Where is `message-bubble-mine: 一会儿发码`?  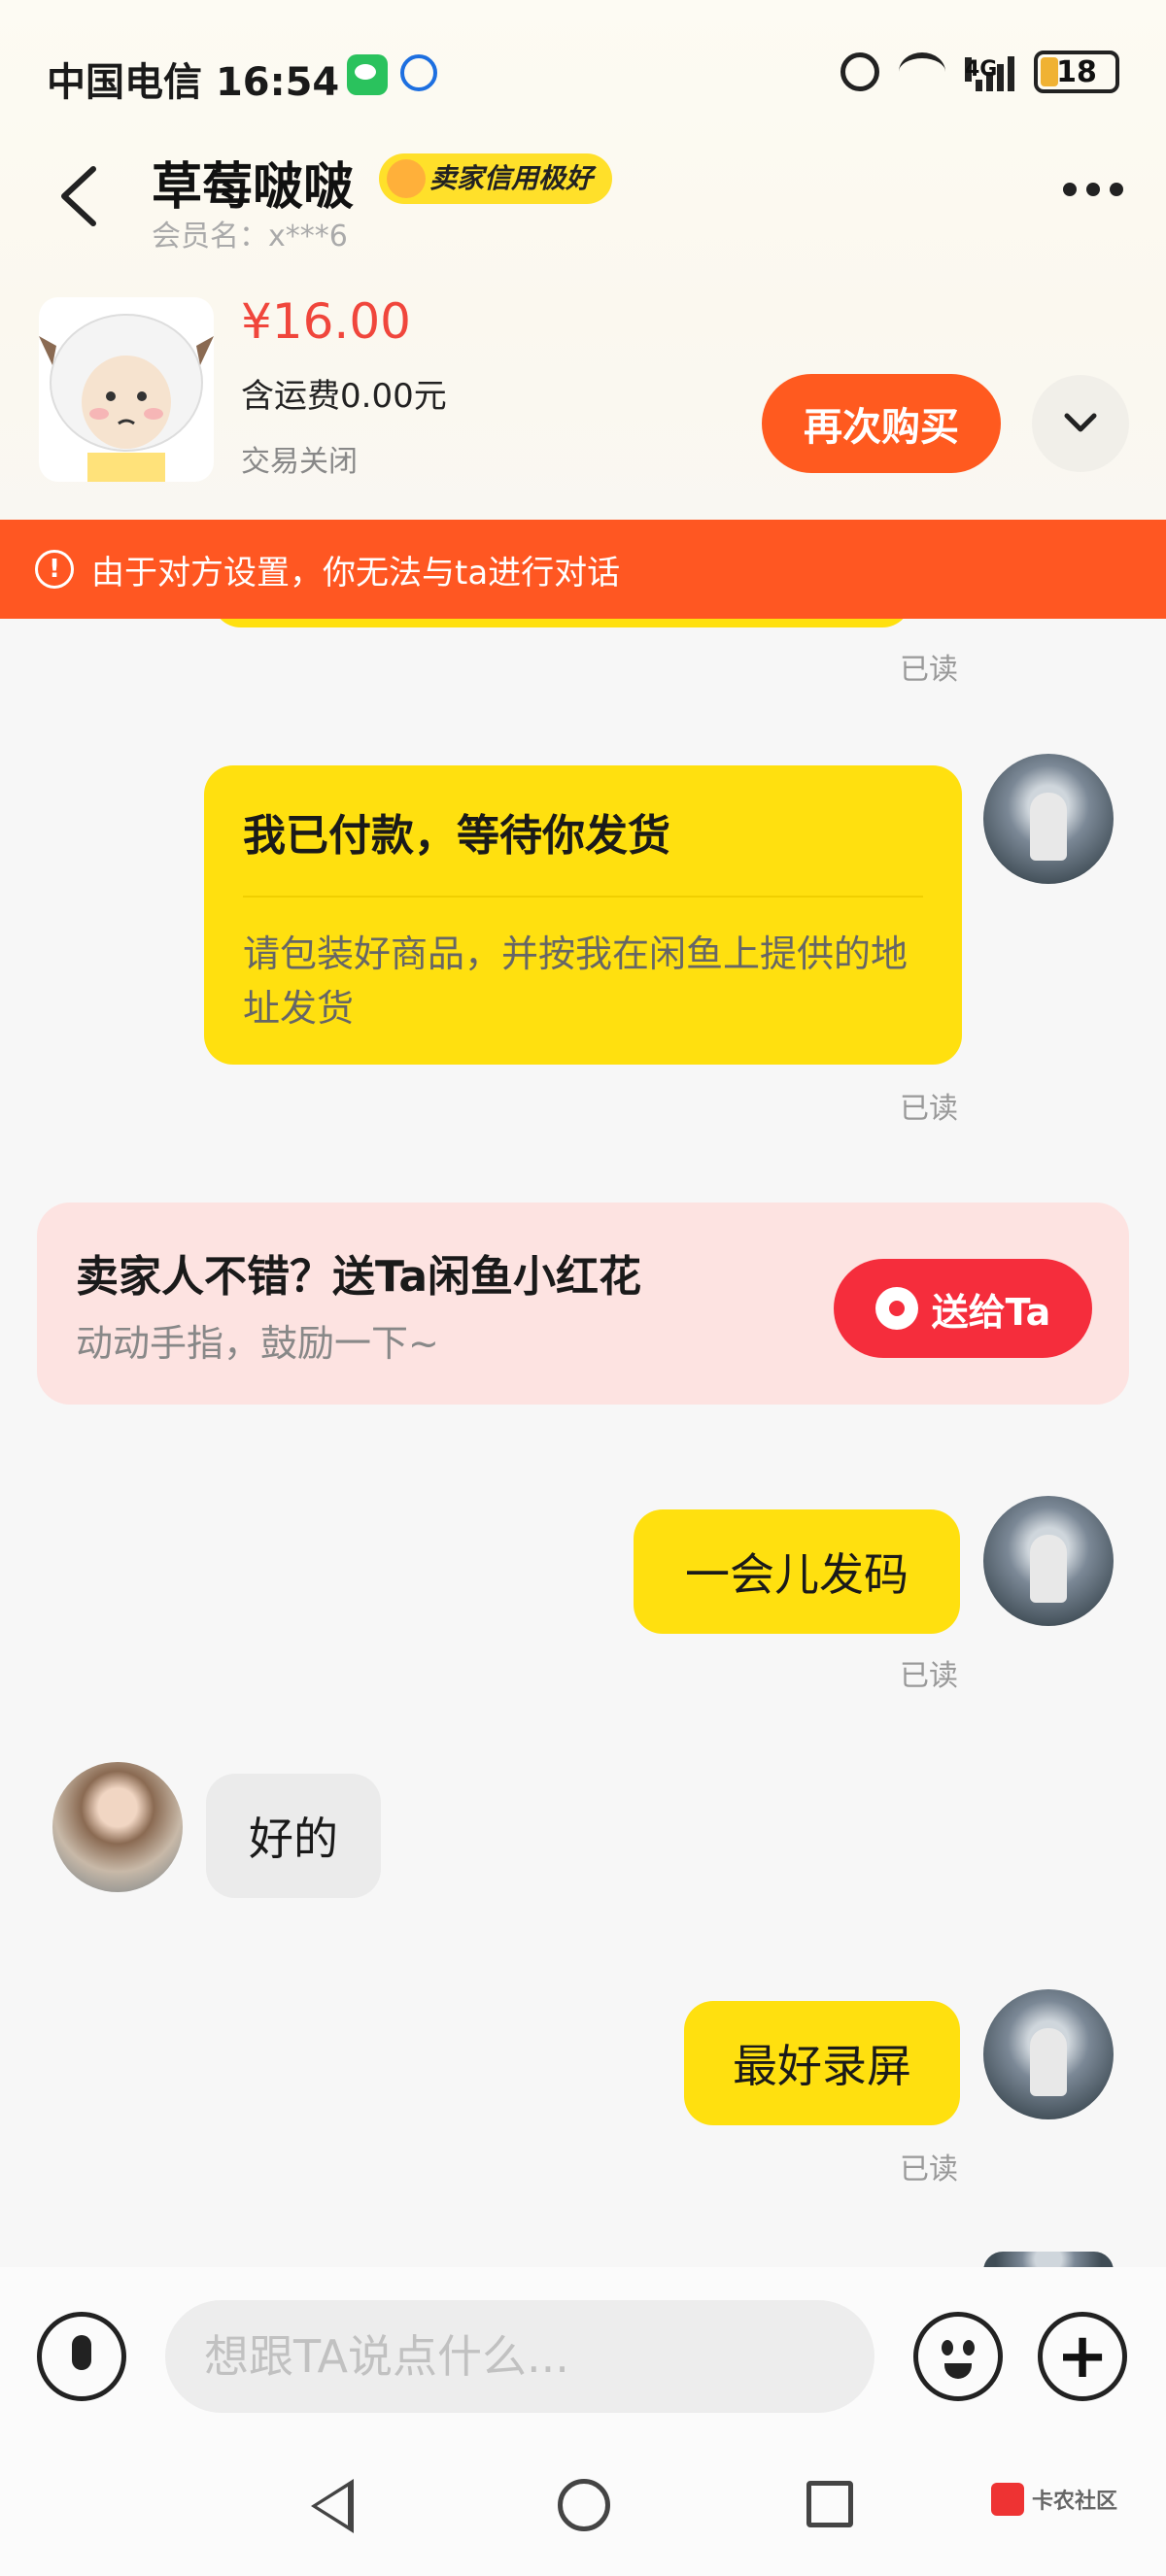 message-bubble-mine: 一会儿发码 is located at coordinates (797, 1571).